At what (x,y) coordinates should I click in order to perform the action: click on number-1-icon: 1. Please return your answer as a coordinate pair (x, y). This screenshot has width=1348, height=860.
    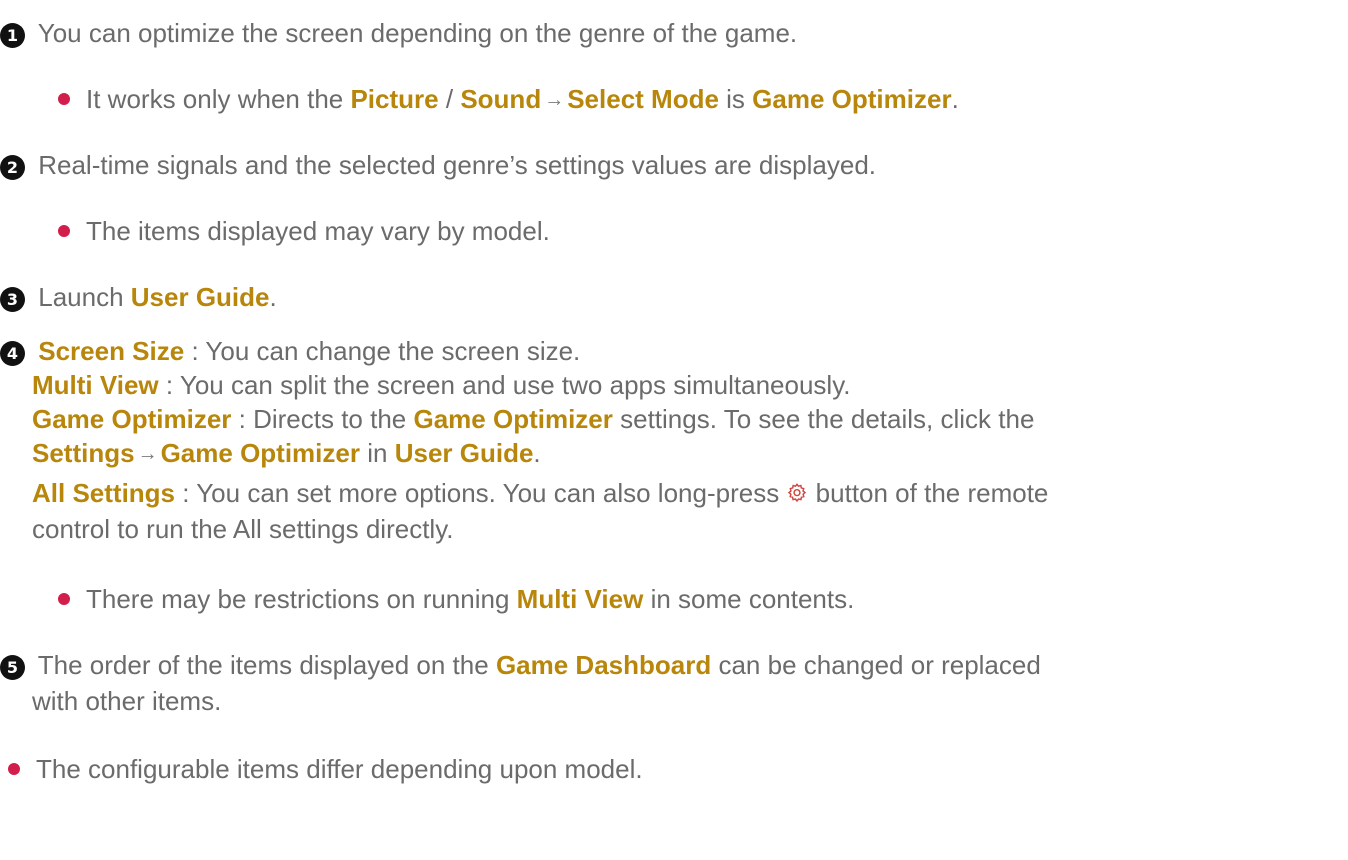
    Looking at the image, I should click on (12, 35).